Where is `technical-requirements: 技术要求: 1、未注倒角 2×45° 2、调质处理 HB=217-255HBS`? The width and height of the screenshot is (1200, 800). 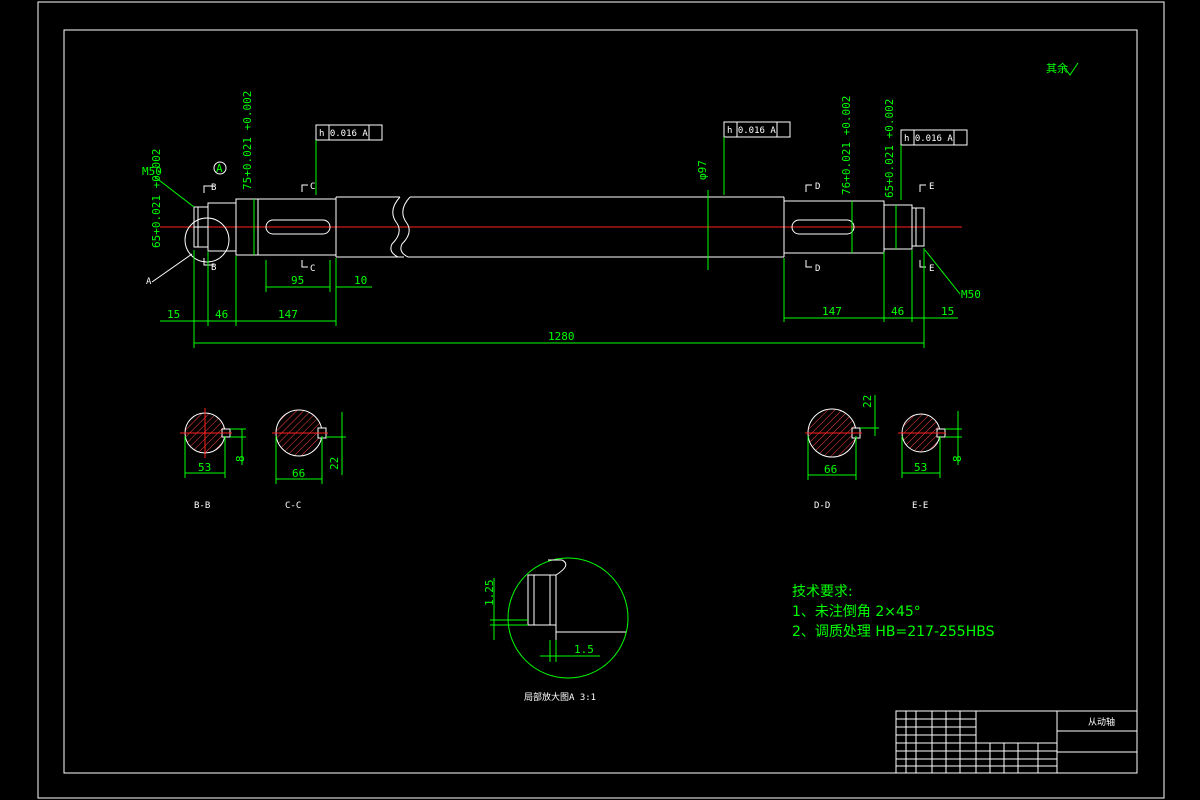 technical-requirements: 技术要求: 1、未注倒角 2×45° 2、调质处理 HB=217-255HBS is located at coordinates (893, 612).